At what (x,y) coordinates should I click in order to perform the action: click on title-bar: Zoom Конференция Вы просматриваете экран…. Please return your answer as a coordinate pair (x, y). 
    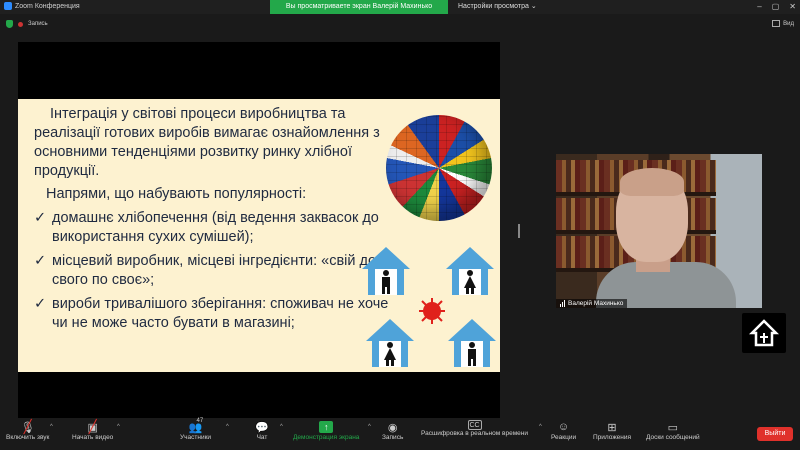
    Looking at the image, I should click on (400, 7).